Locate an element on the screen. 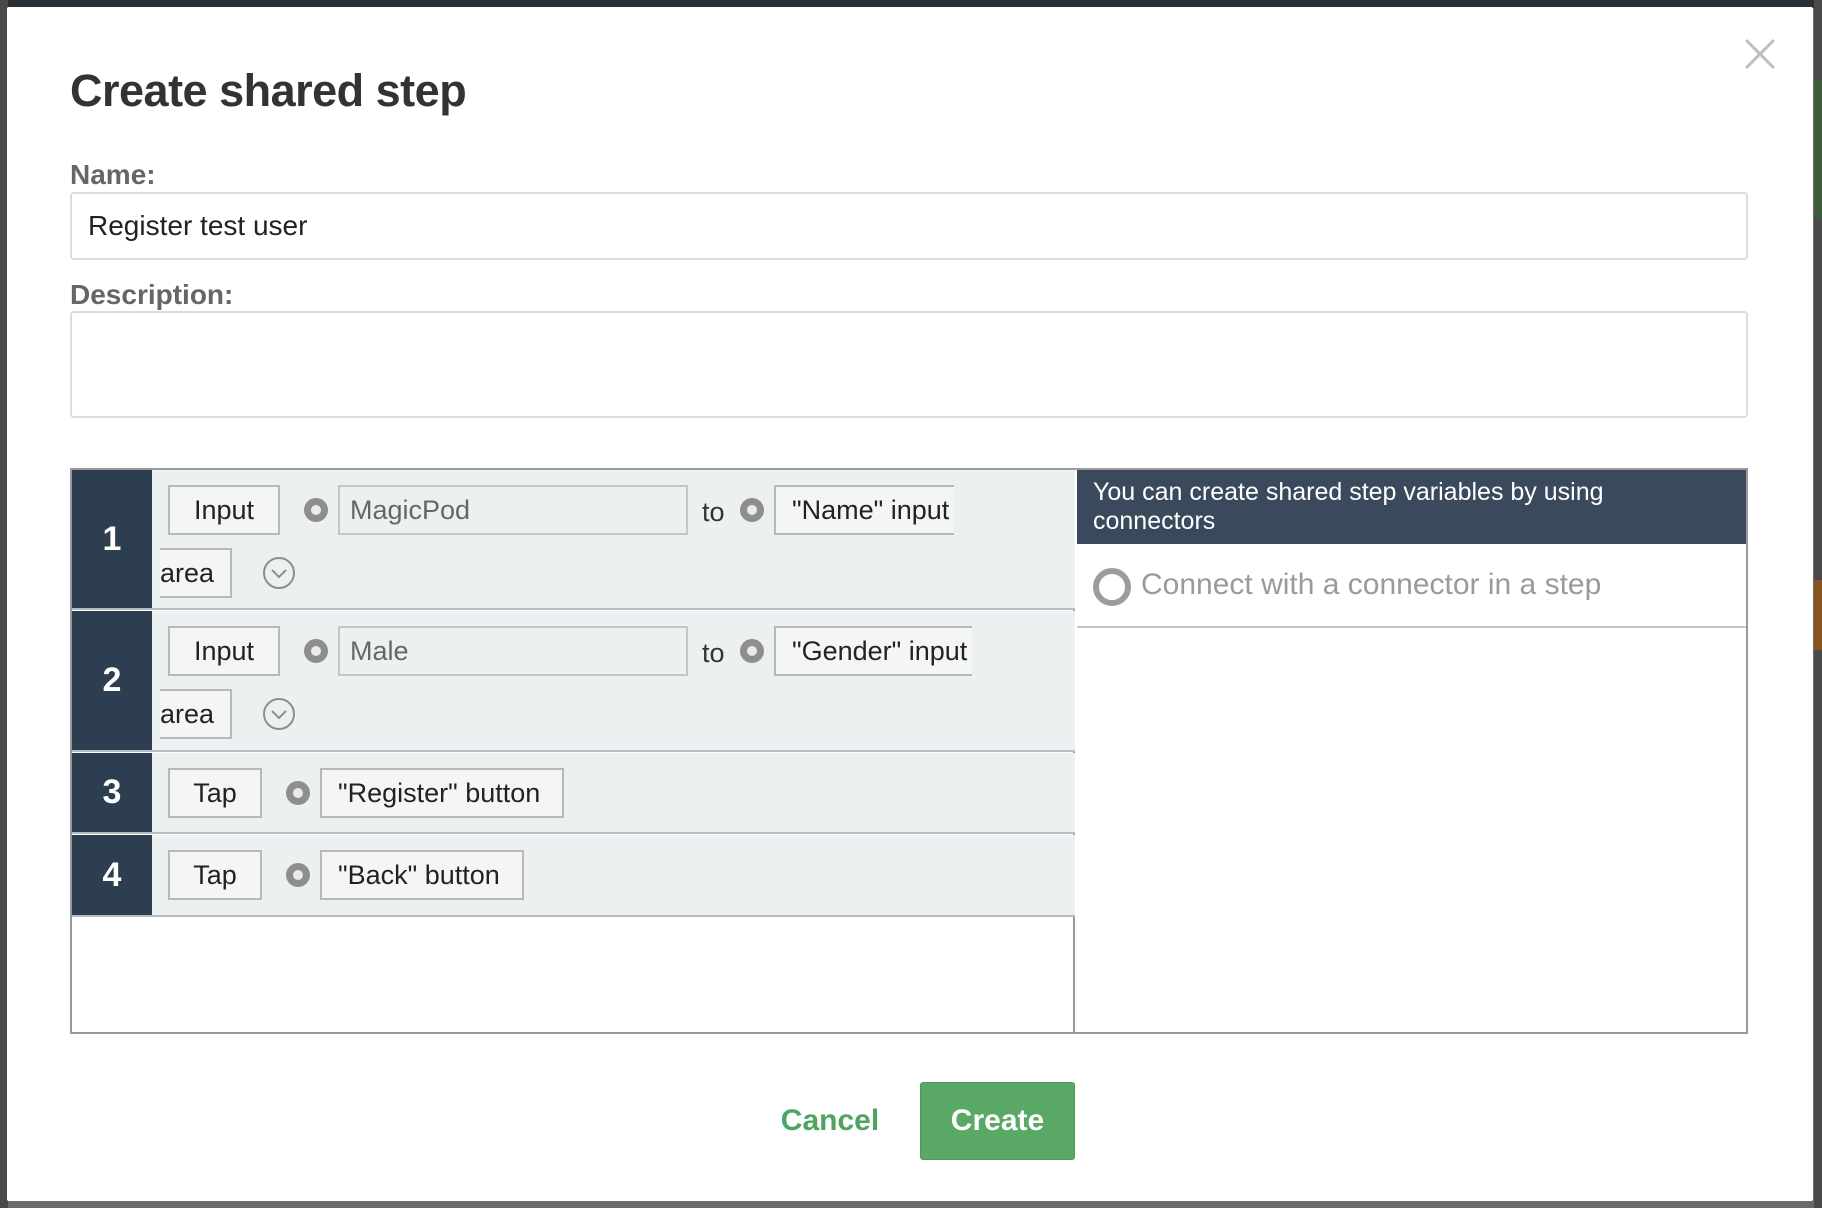 The height and width of the screenshot is (1208, 1822). step-row: 4 Tap "Back" button is located at coordinates (573, 876).